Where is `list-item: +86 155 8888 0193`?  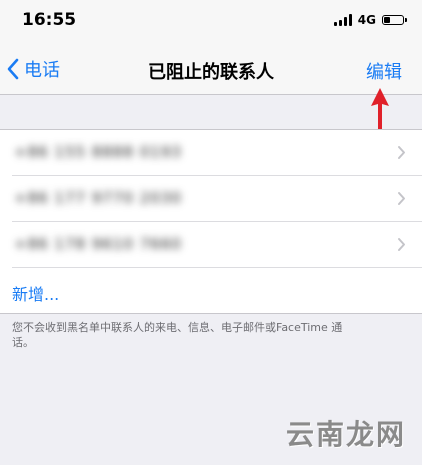
list-item: +86 155 8888 0193 is located at coordinates (217, 153).